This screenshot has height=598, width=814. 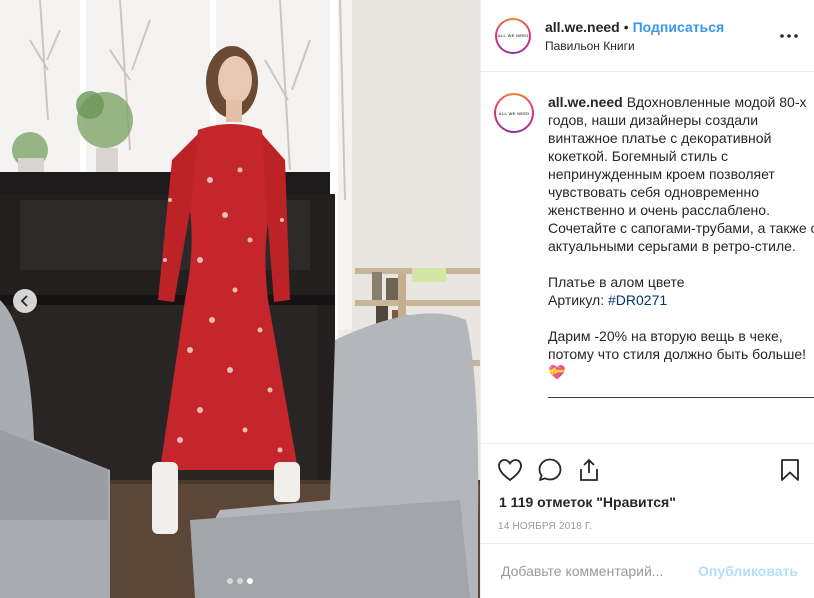 What do you see at coordinates (659, 46) in the screenshot?
I see `location-link: Павильон Книги` at bounding box center [659, 46].